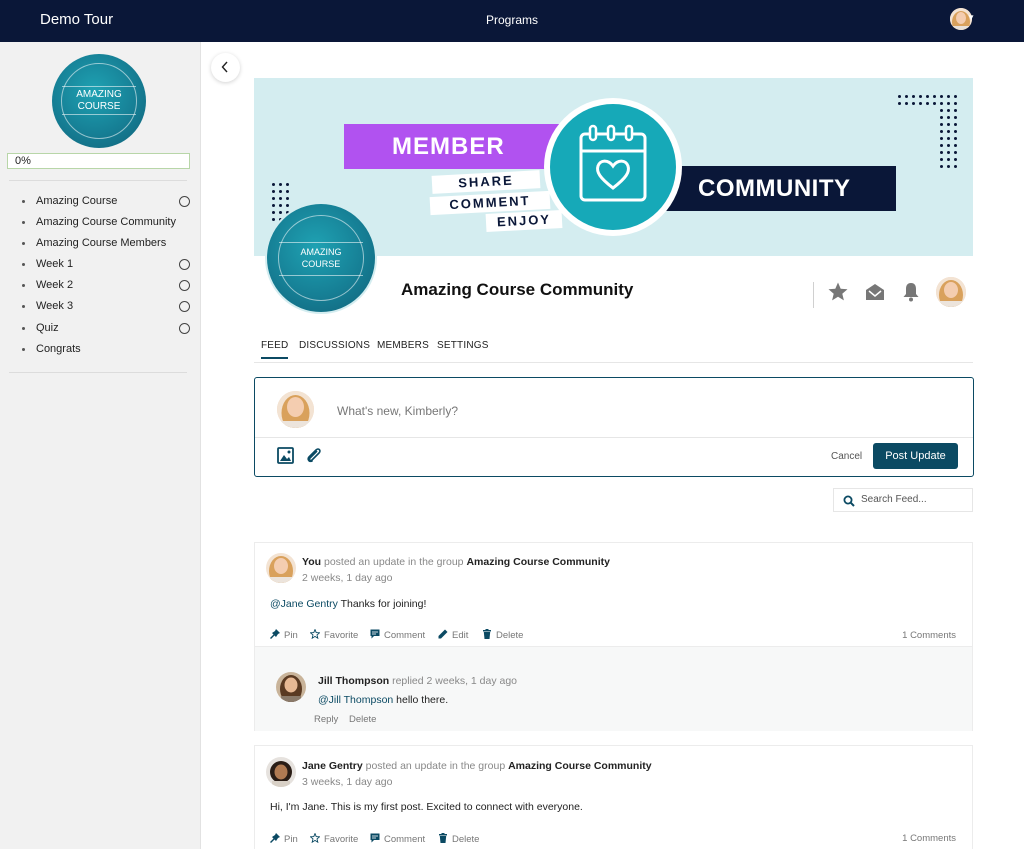 The height and width of the screenshot is (849, 1024). I want to click on pin-icon, so click(275, 634).